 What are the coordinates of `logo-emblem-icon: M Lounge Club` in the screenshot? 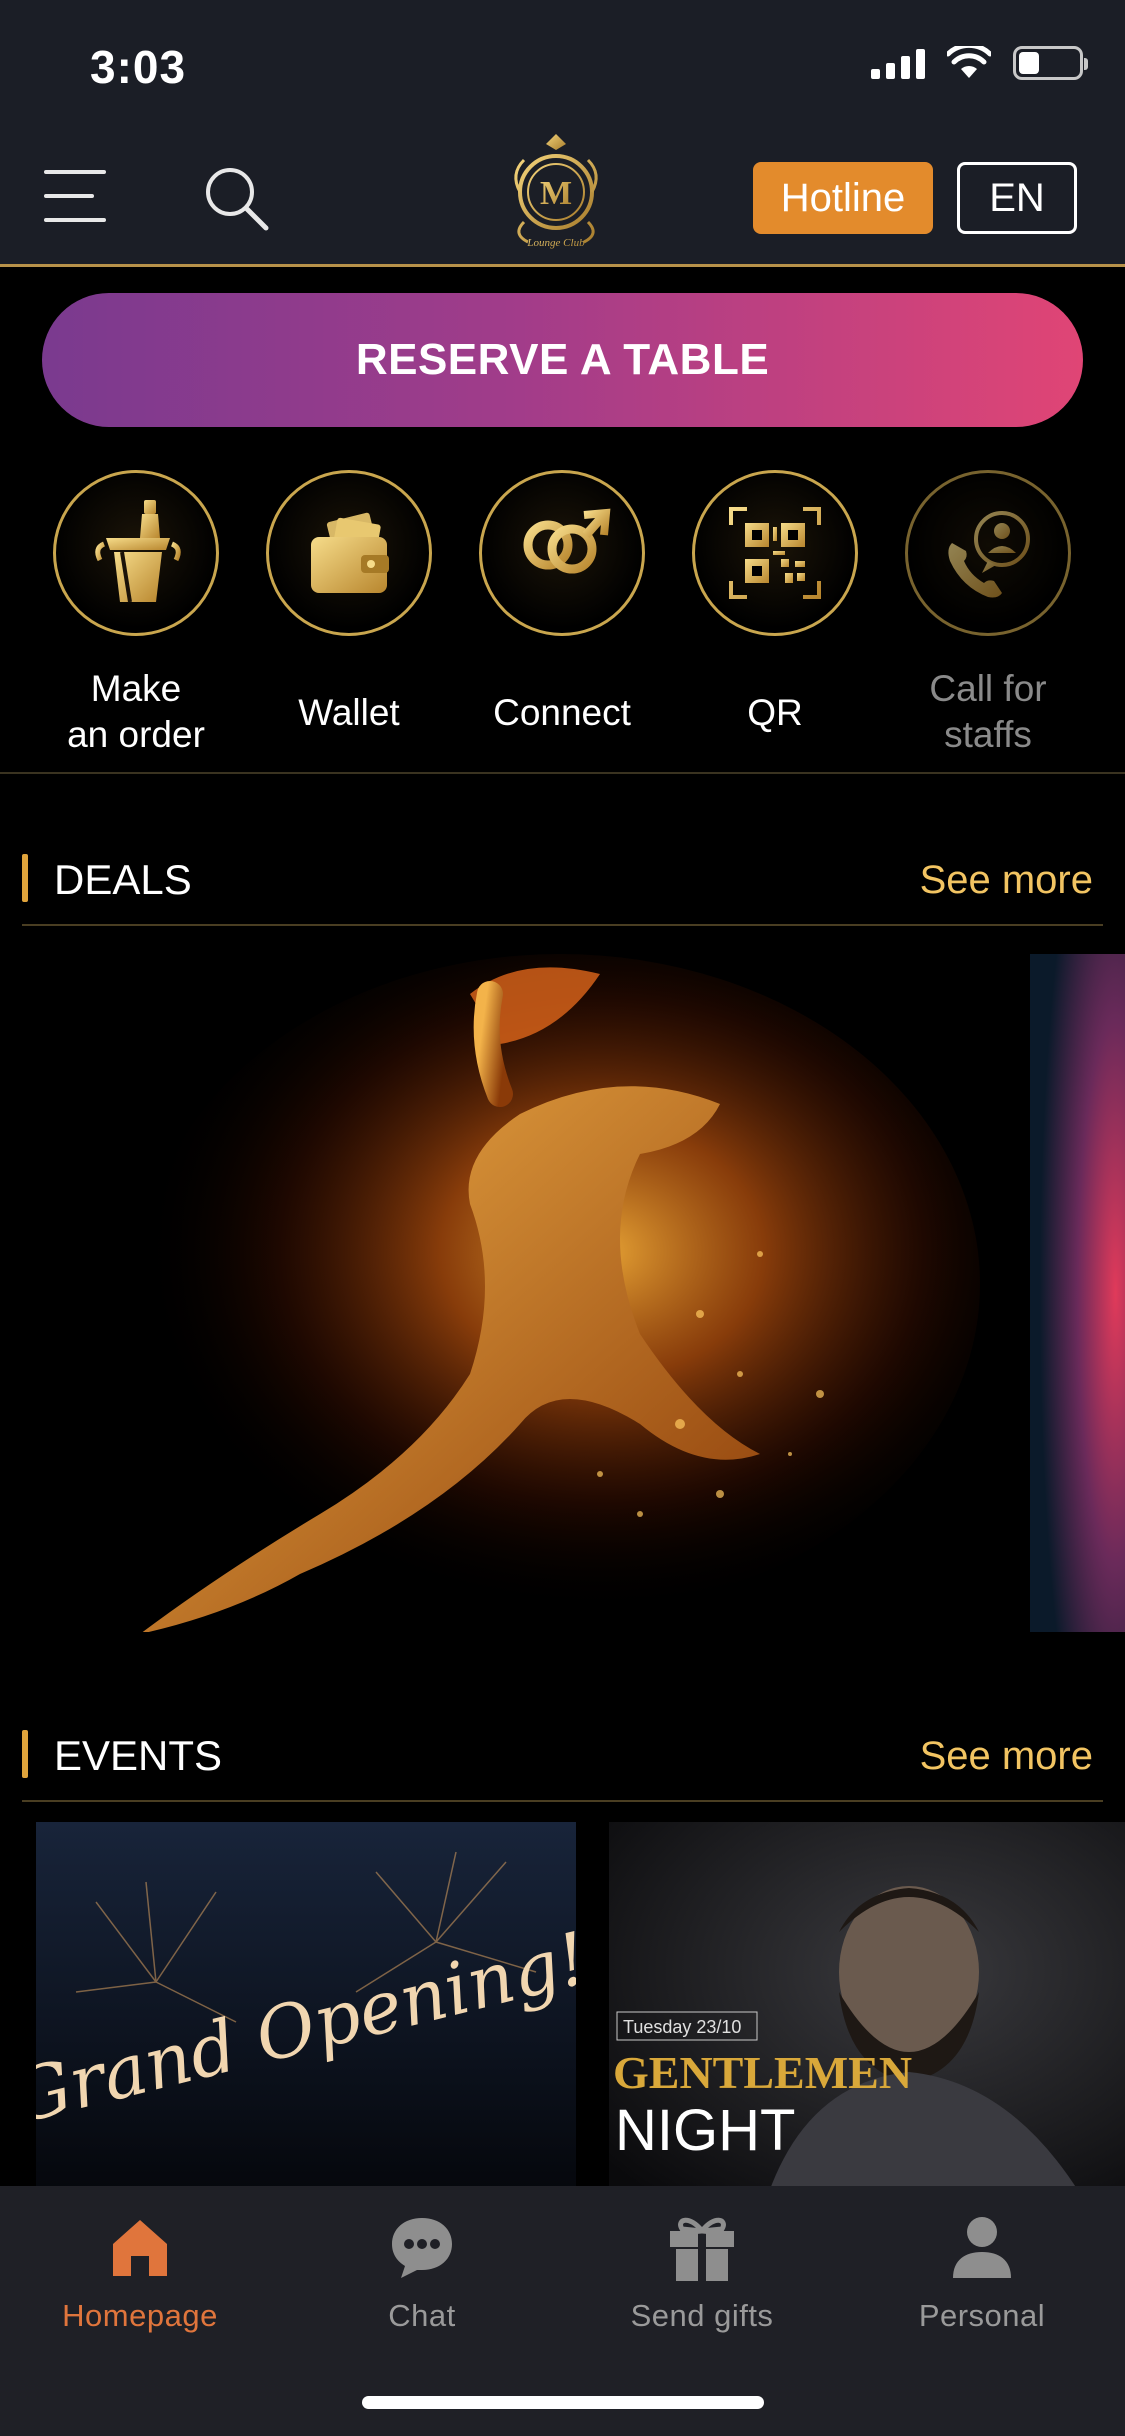 It's located at (556, 191).